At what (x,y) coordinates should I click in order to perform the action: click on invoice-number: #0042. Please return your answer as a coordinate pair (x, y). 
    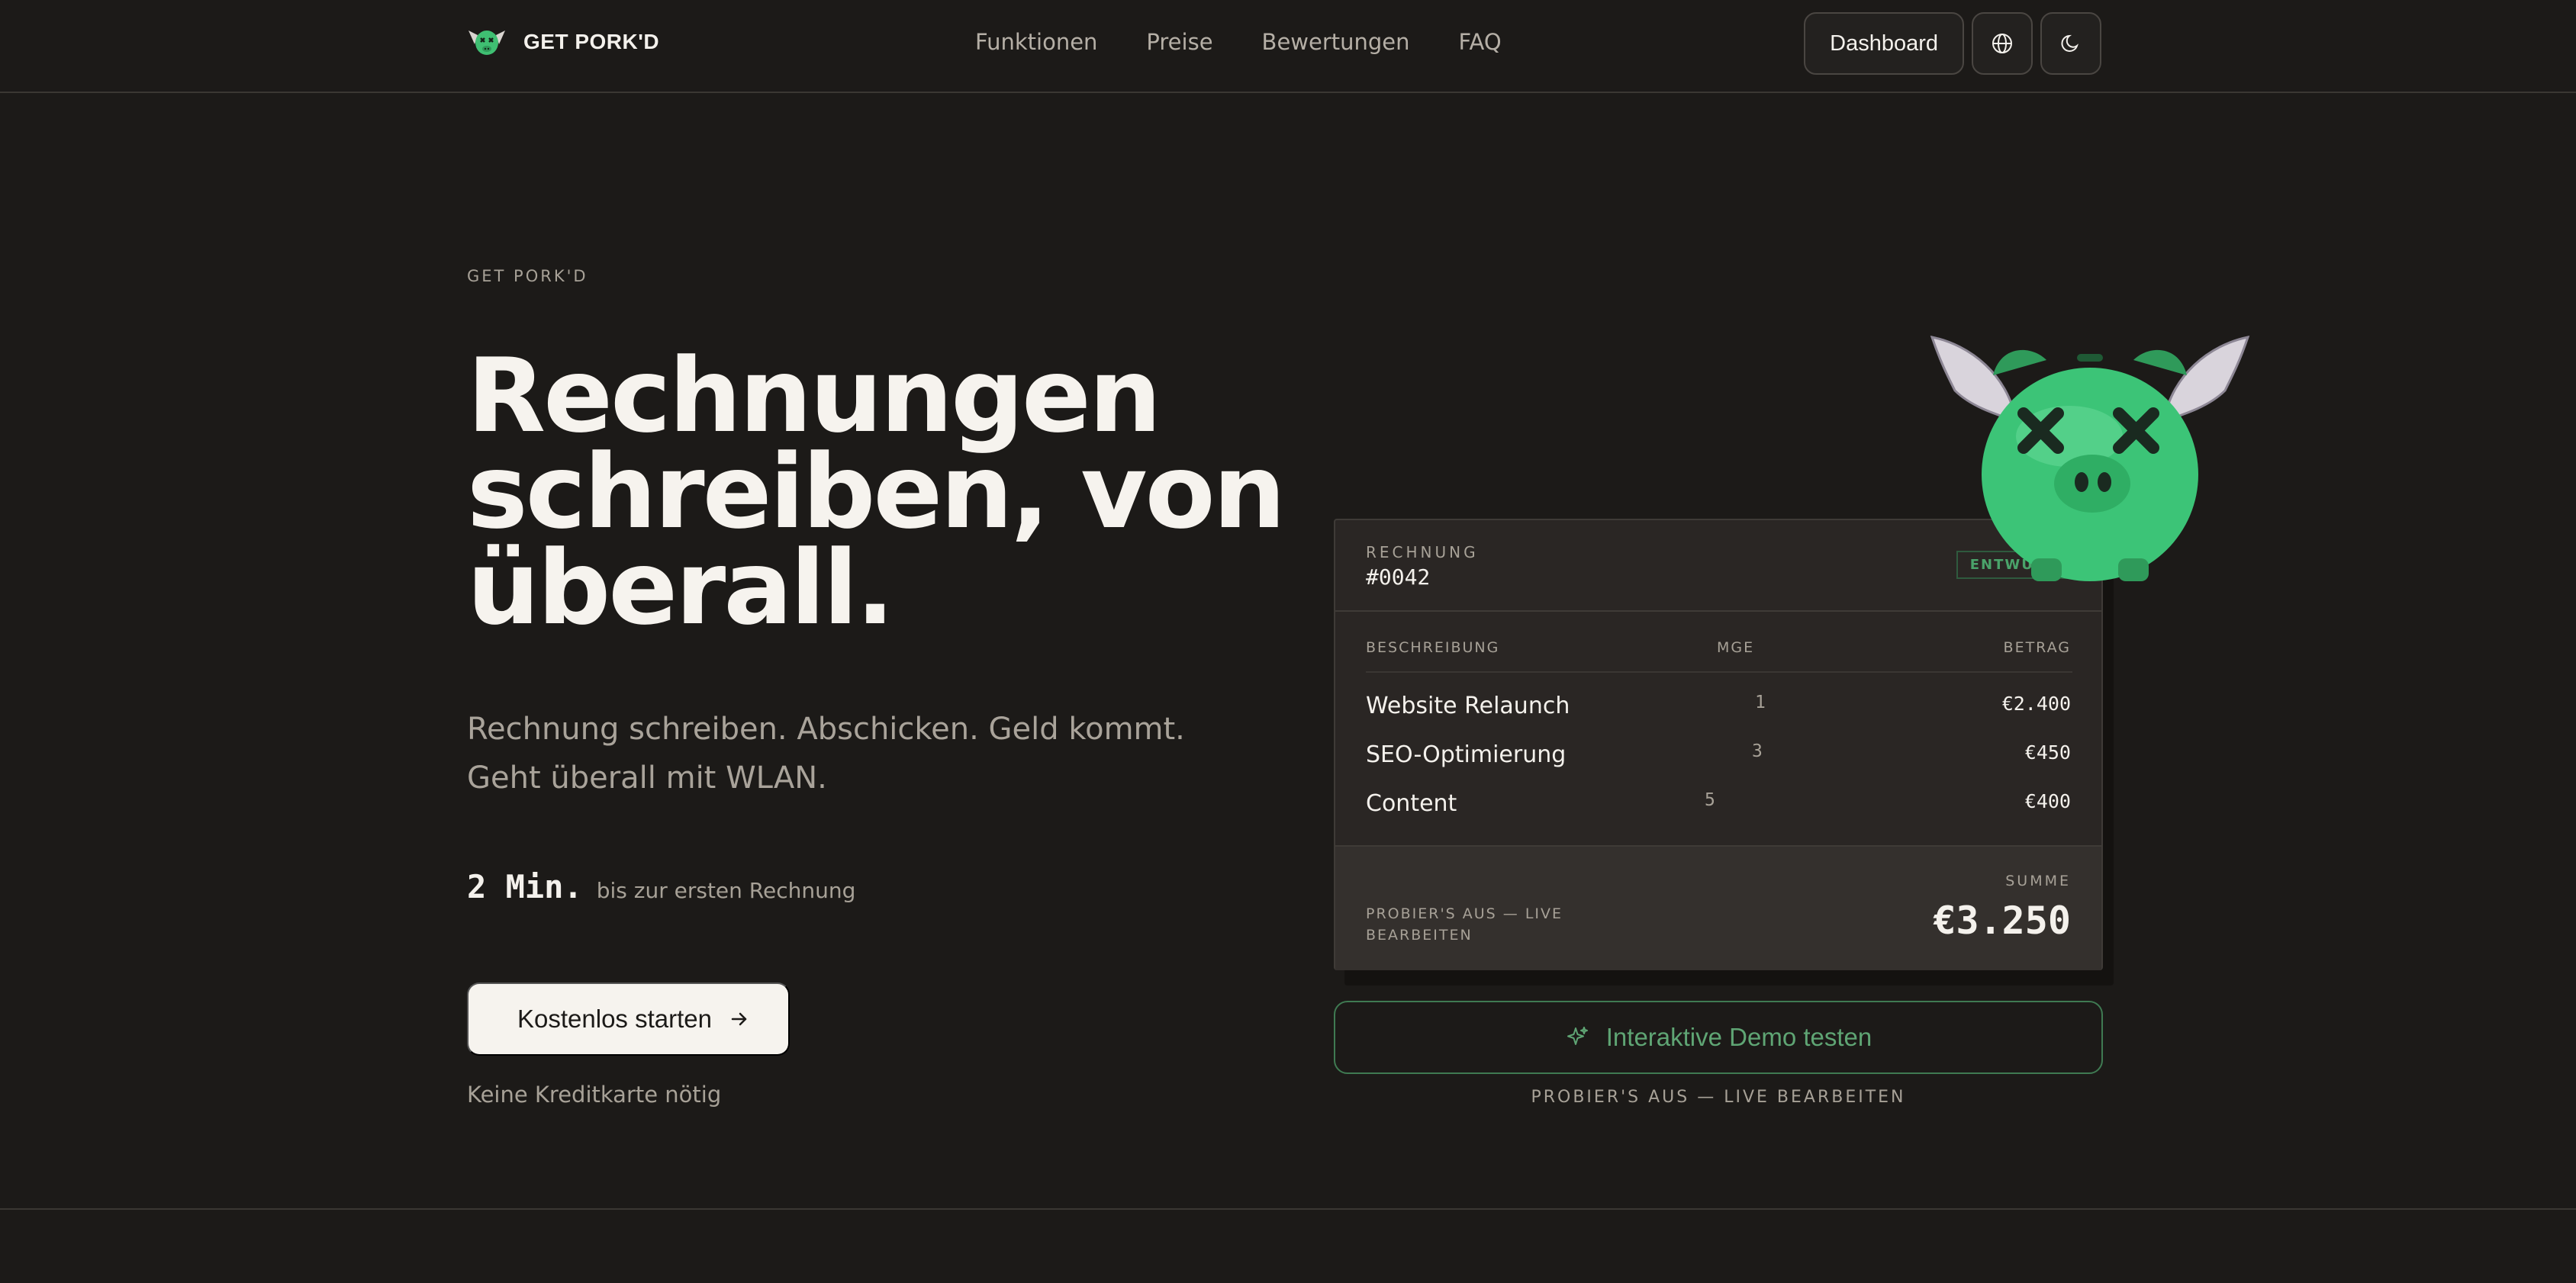
    Looking at the image, I should click on (1398, 577).